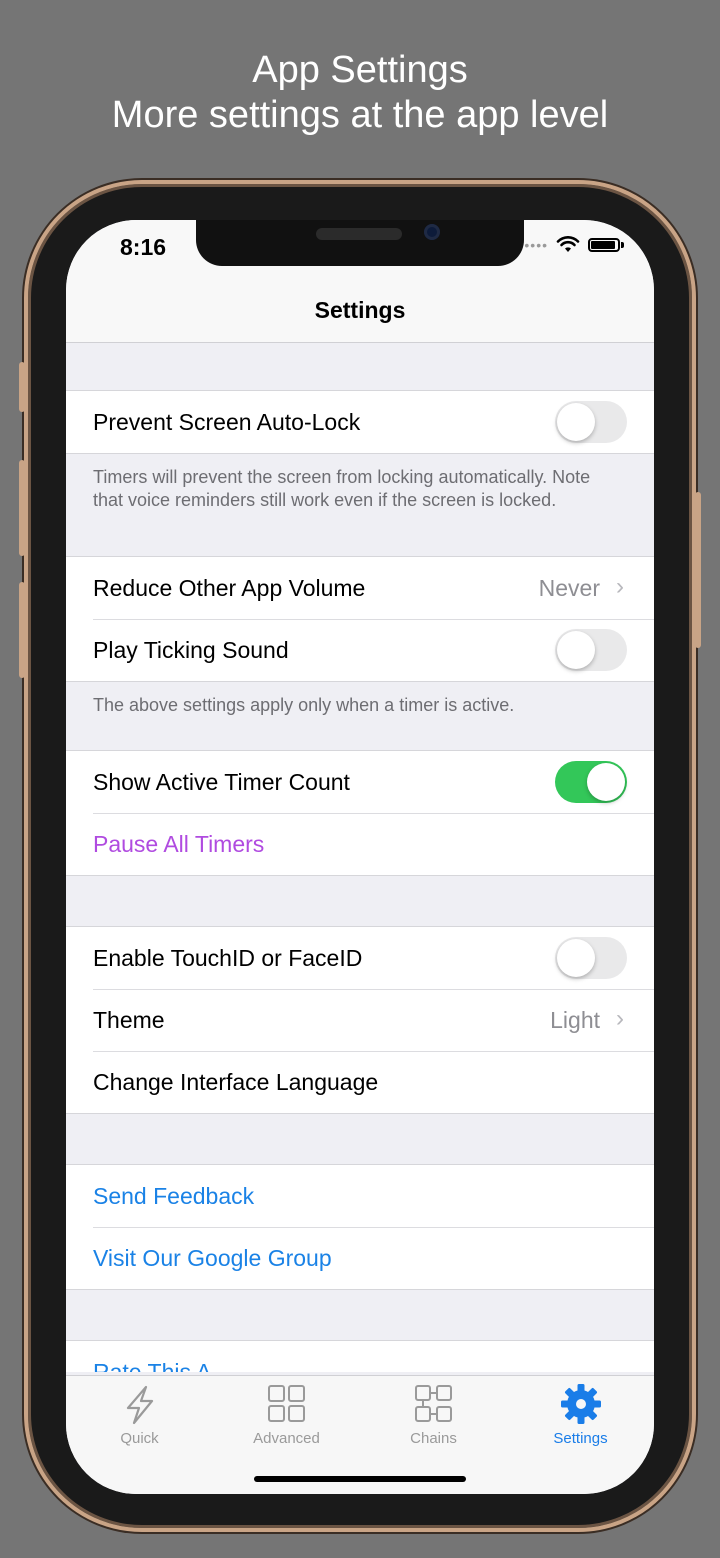 This screenshot has width=720, height=1558. Describe the element at coordinates (604, 245) in the screenshot. I see `battery-icon` at that location.